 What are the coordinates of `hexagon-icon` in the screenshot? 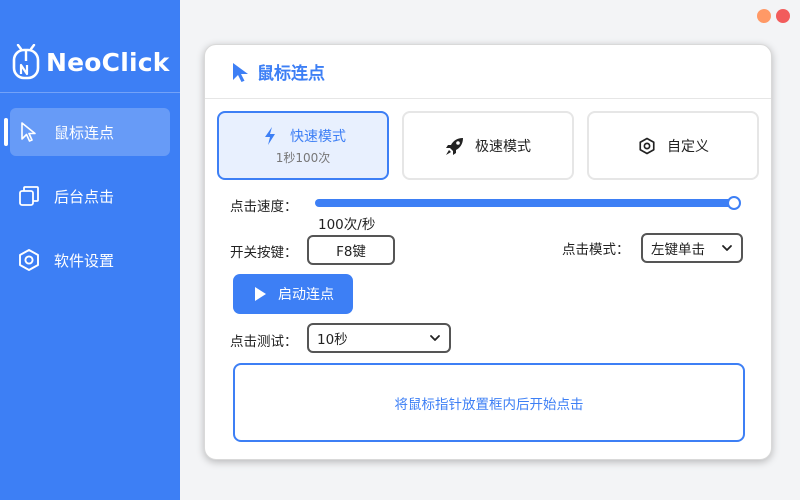 It's located at (647, 146).